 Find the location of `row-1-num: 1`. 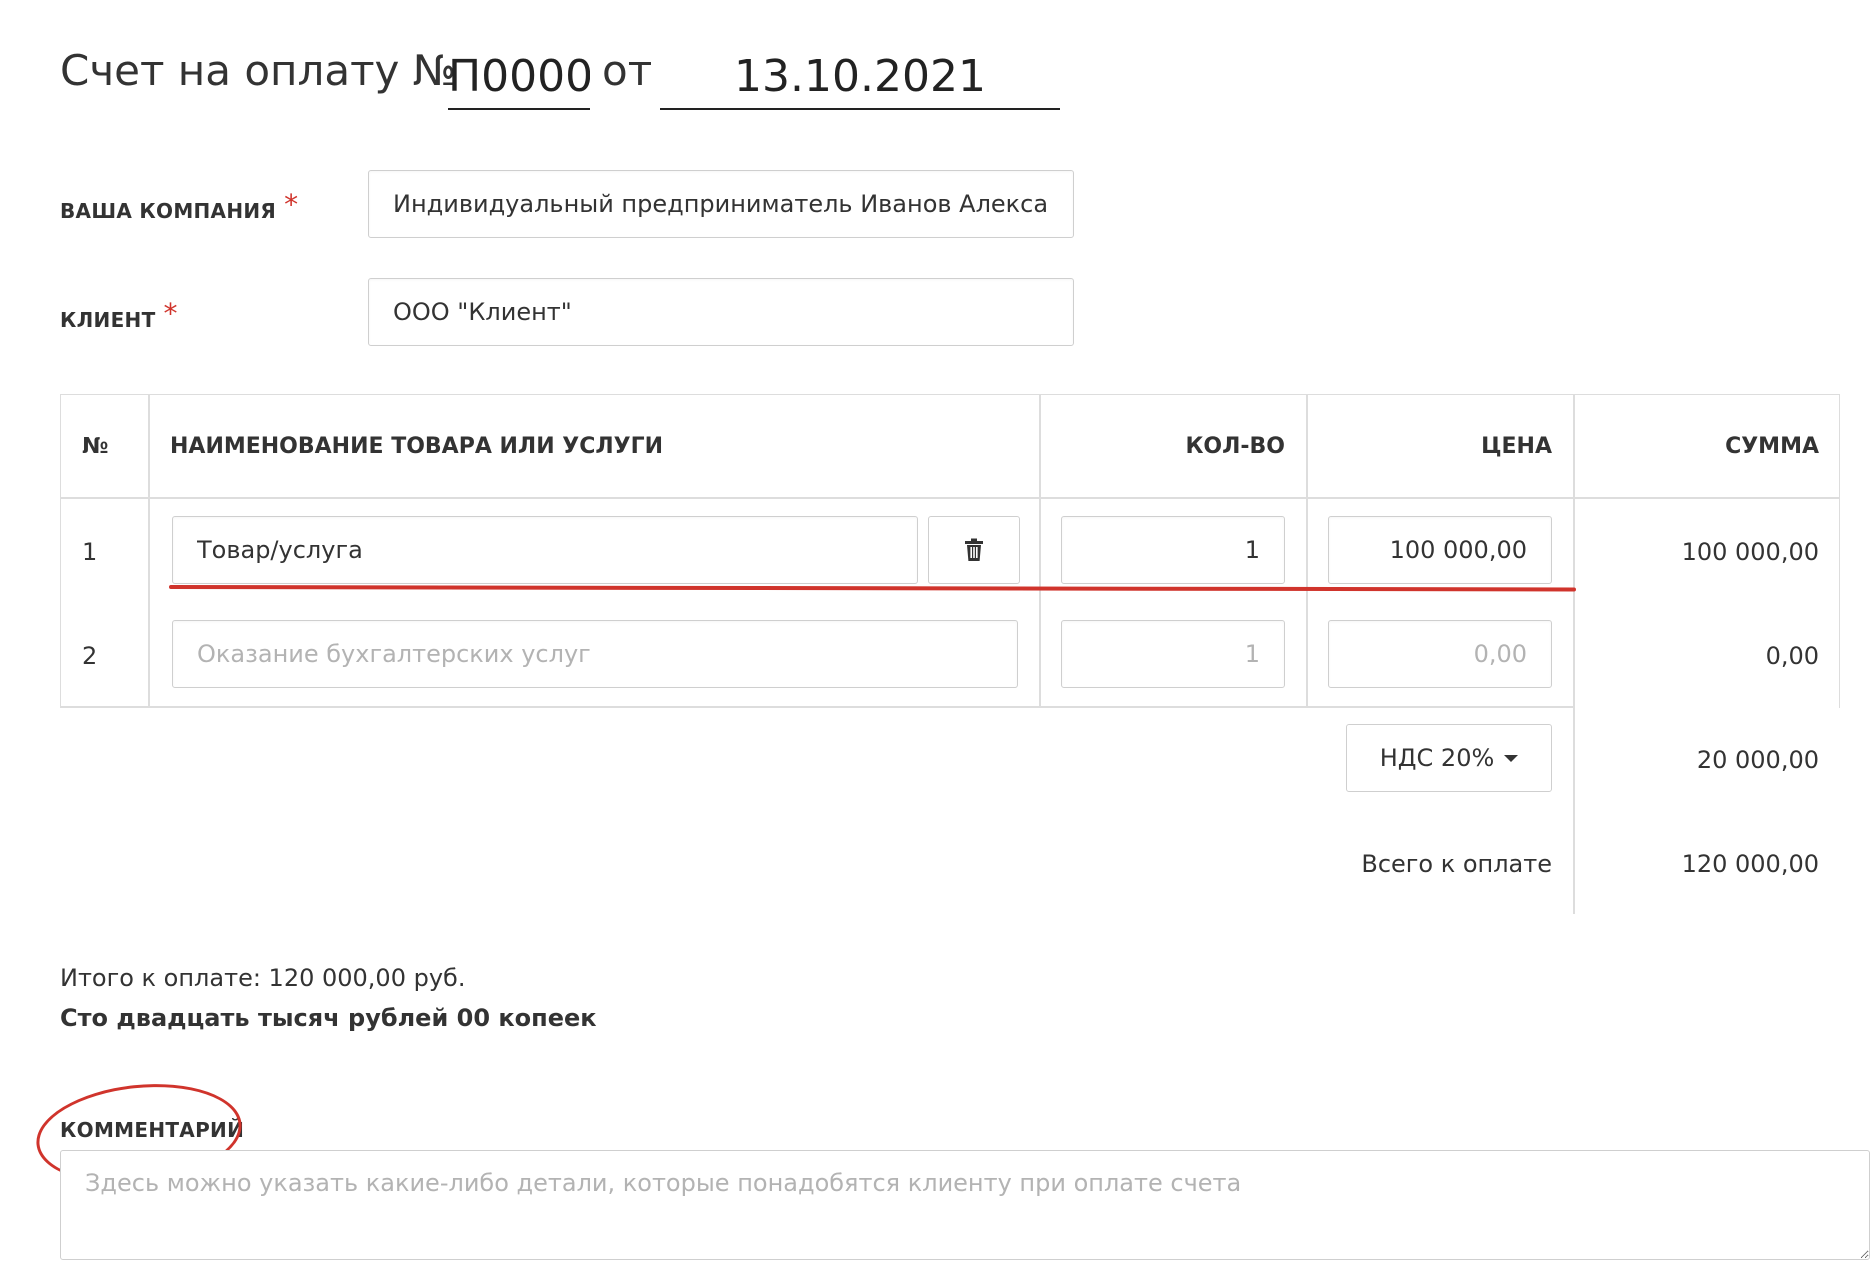

row-1-num: 1 is located at coordinates (90, 552).